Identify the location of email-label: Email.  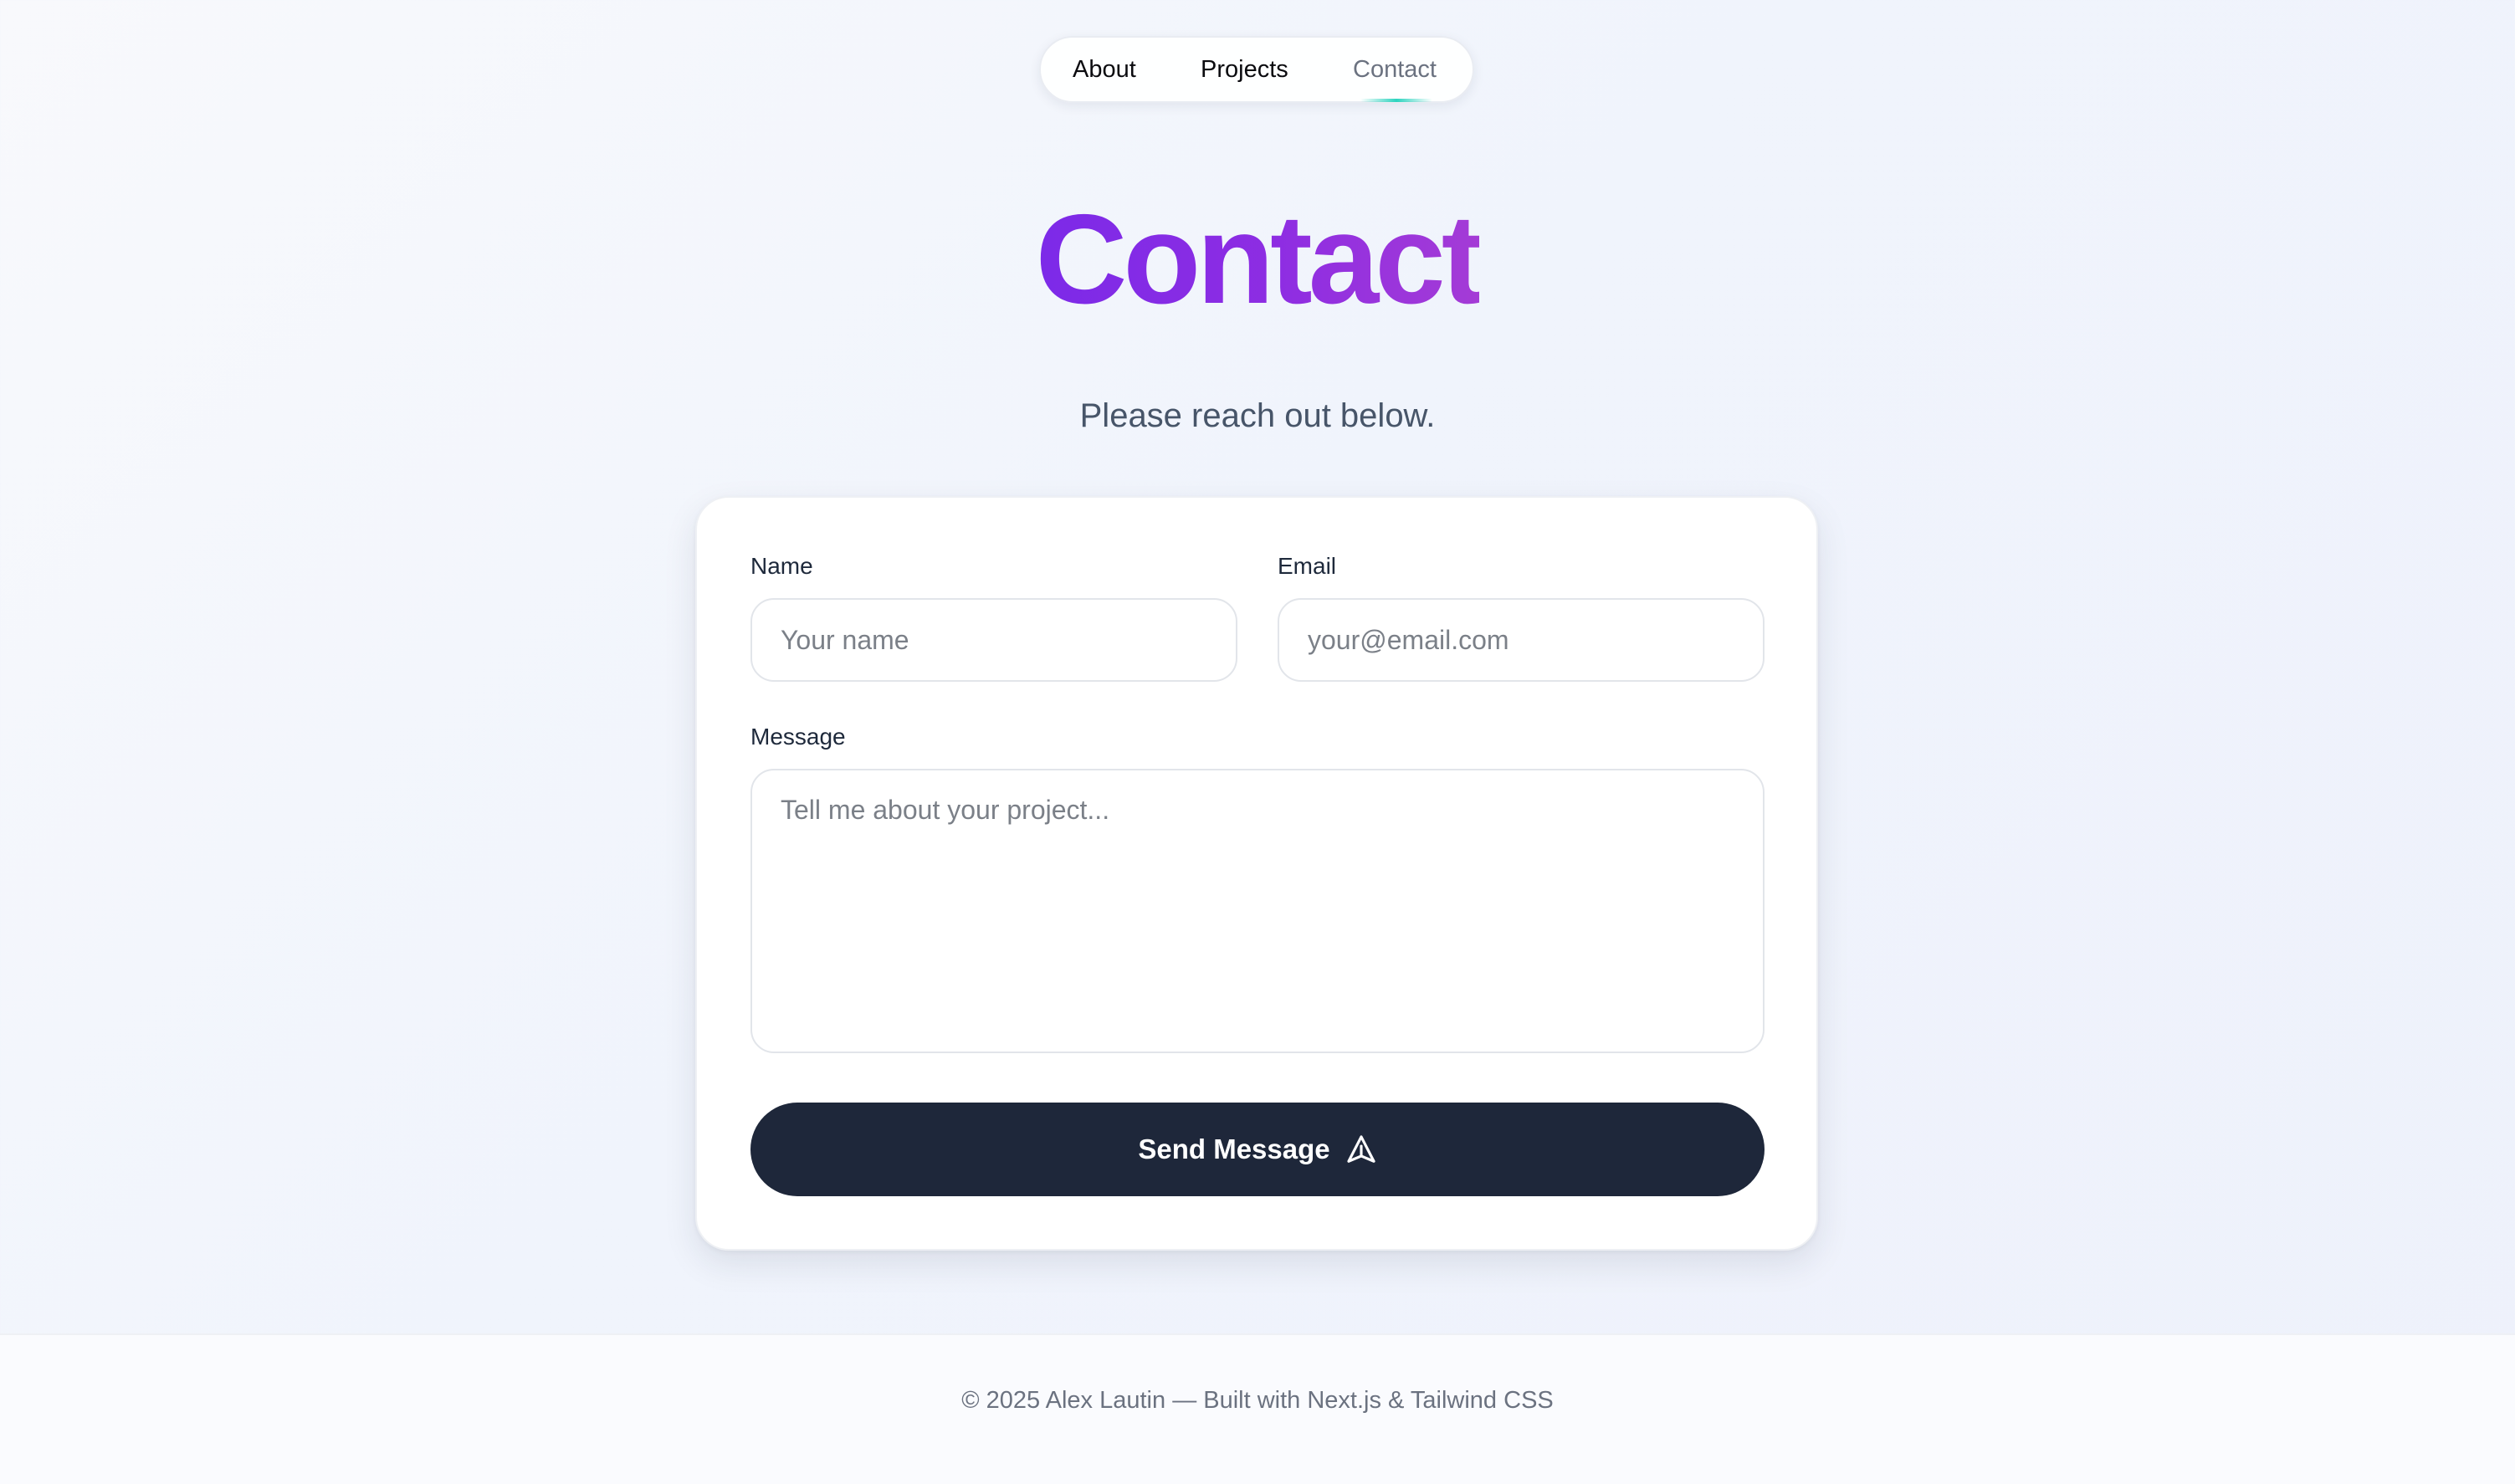
(1308, 566).